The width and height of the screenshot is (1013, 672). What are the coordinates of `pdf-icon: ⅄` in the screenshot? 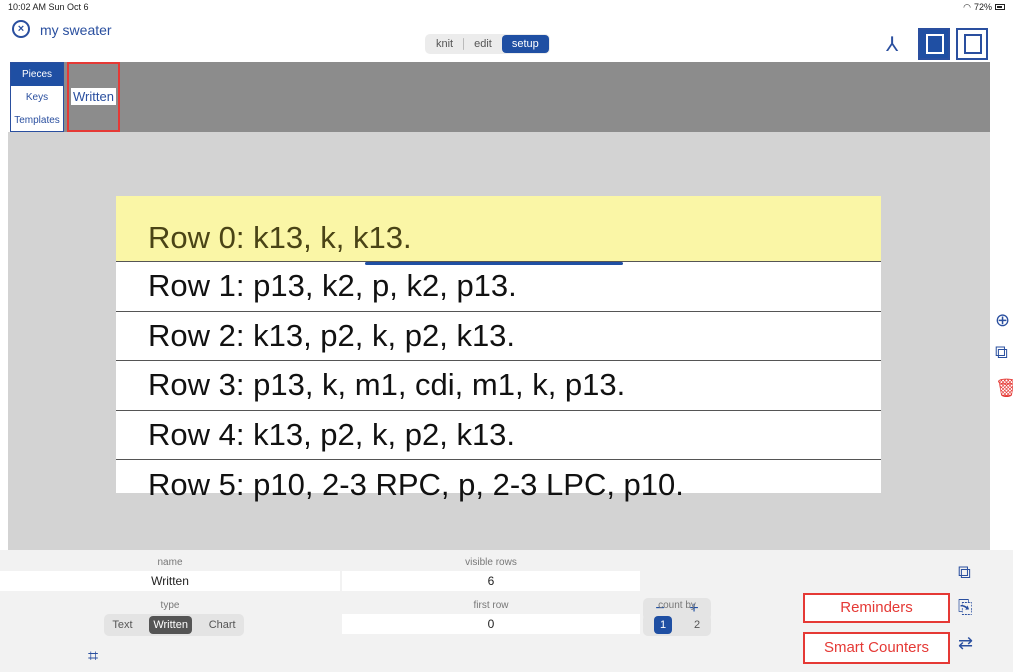 It's located at (892, 44).